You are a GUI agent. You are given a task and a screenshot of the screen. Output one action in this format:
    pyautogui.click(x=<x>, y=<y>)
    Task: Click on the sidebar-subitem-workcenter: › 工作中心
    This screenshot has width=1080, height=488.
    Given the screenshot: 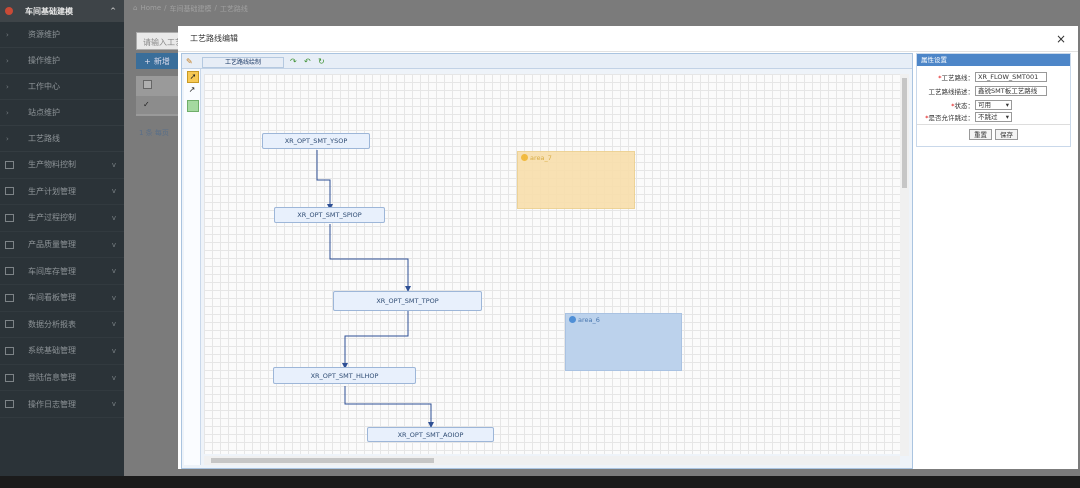 What is the action you would take?
    pyautogui.click(x=62, y=87)
    